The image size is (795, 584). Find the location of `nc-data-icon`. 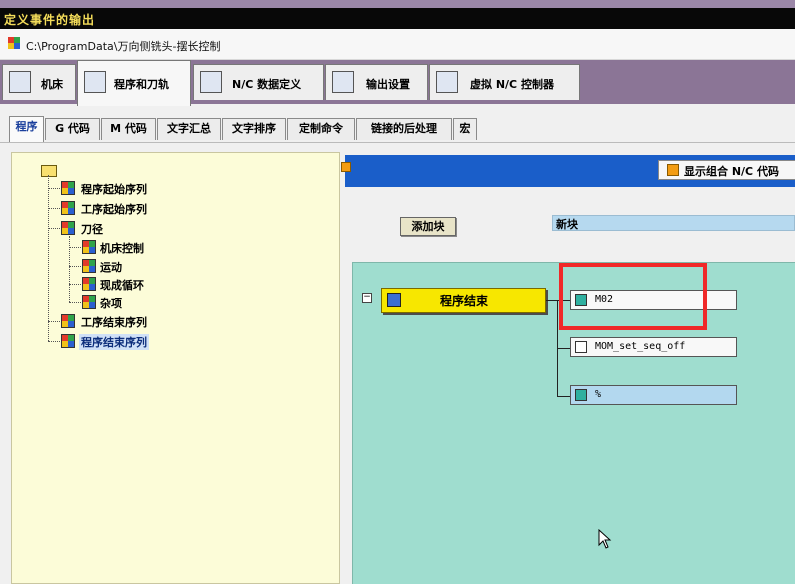

nc-data-icon is located at coordinates (211, 82).